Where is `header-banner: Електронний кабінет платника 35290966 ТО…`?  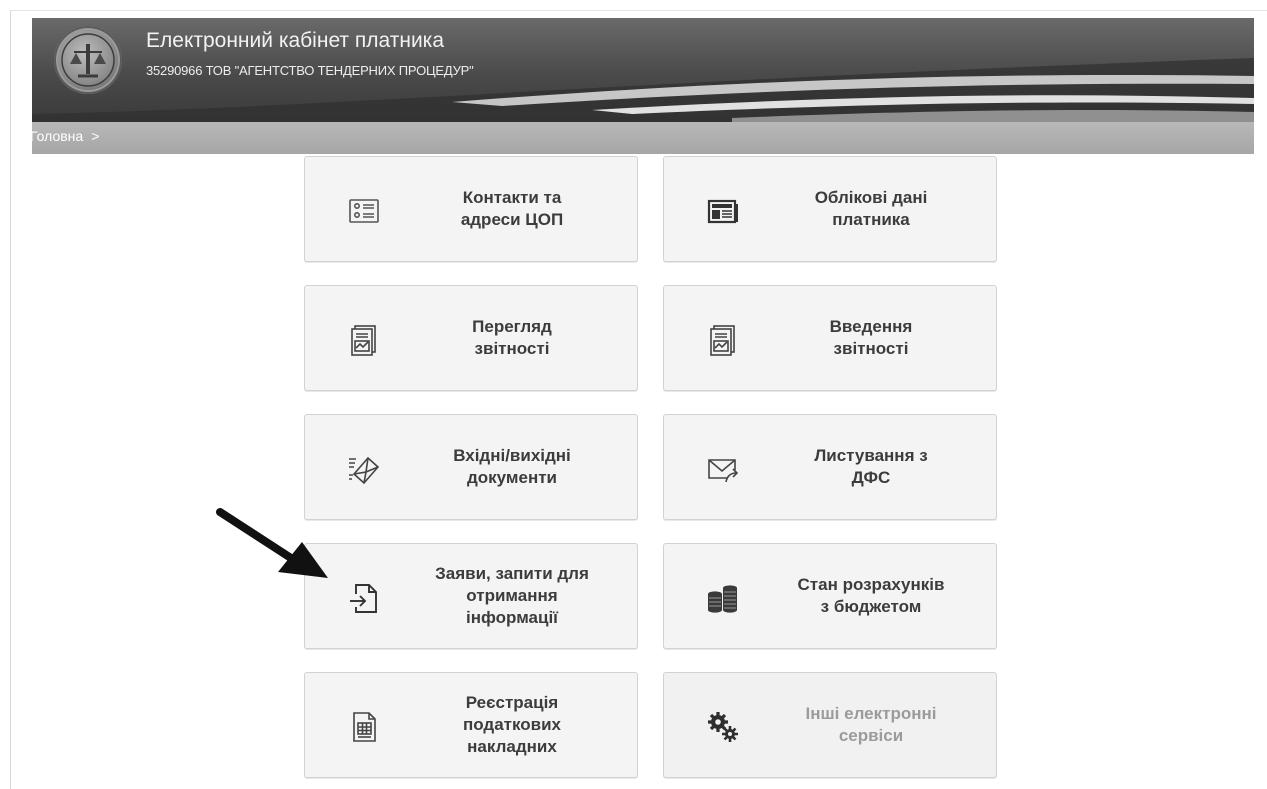 header-banner: Електронний кабінет платника 35290966 ТО… is located at coordinates (643, 70).